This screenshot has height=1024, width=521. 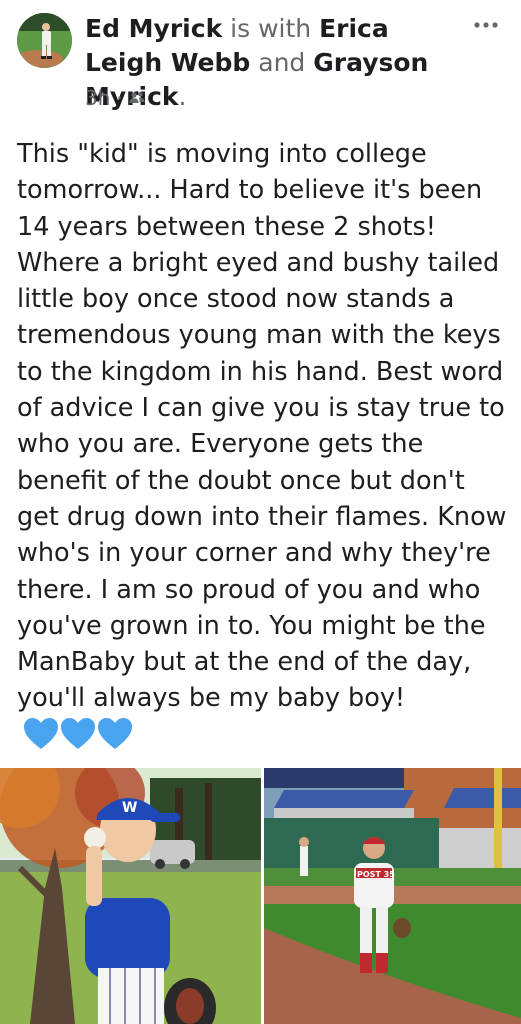 What do you see at coordinates (153, 28) in the screenshot?
I see `author-name: Ed Myrick` at bounding box center [153, 28].